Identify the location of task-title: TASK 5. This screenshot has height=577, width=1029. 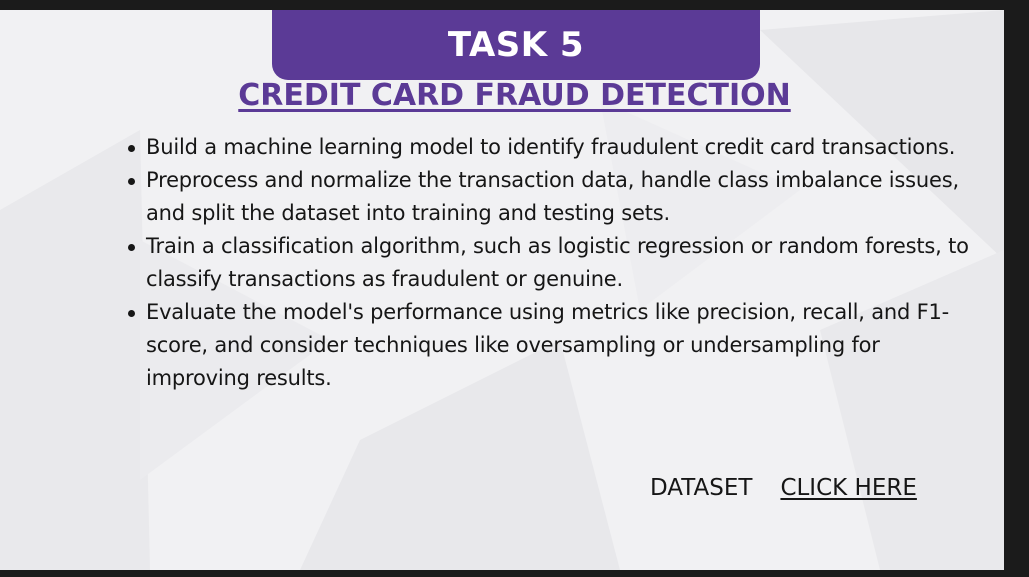
(516, 45).